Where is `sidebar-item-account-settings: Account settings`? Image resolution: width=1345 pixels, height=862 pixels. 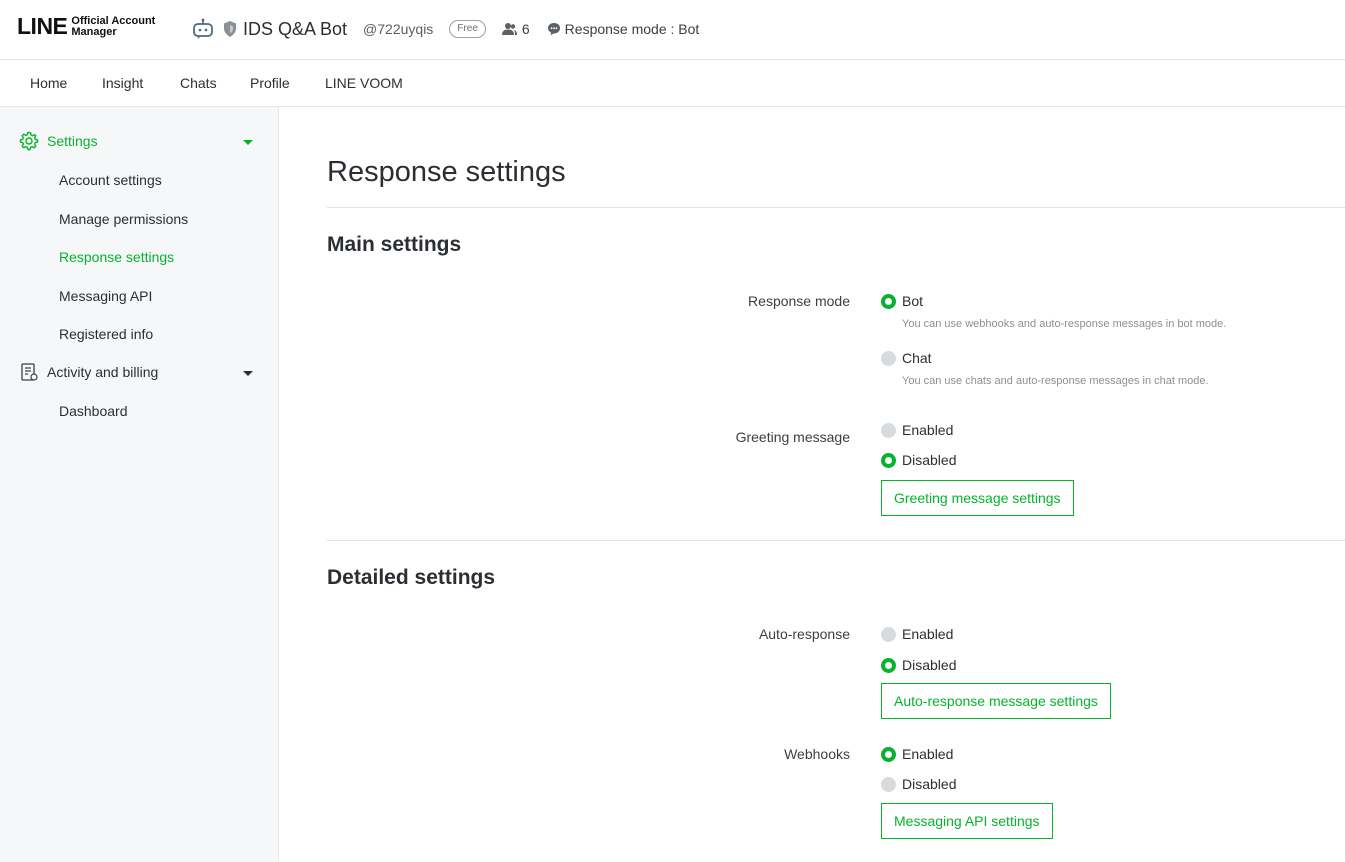
sidebar-item-account-settings: Account settings is located at coordinates (110, 180).